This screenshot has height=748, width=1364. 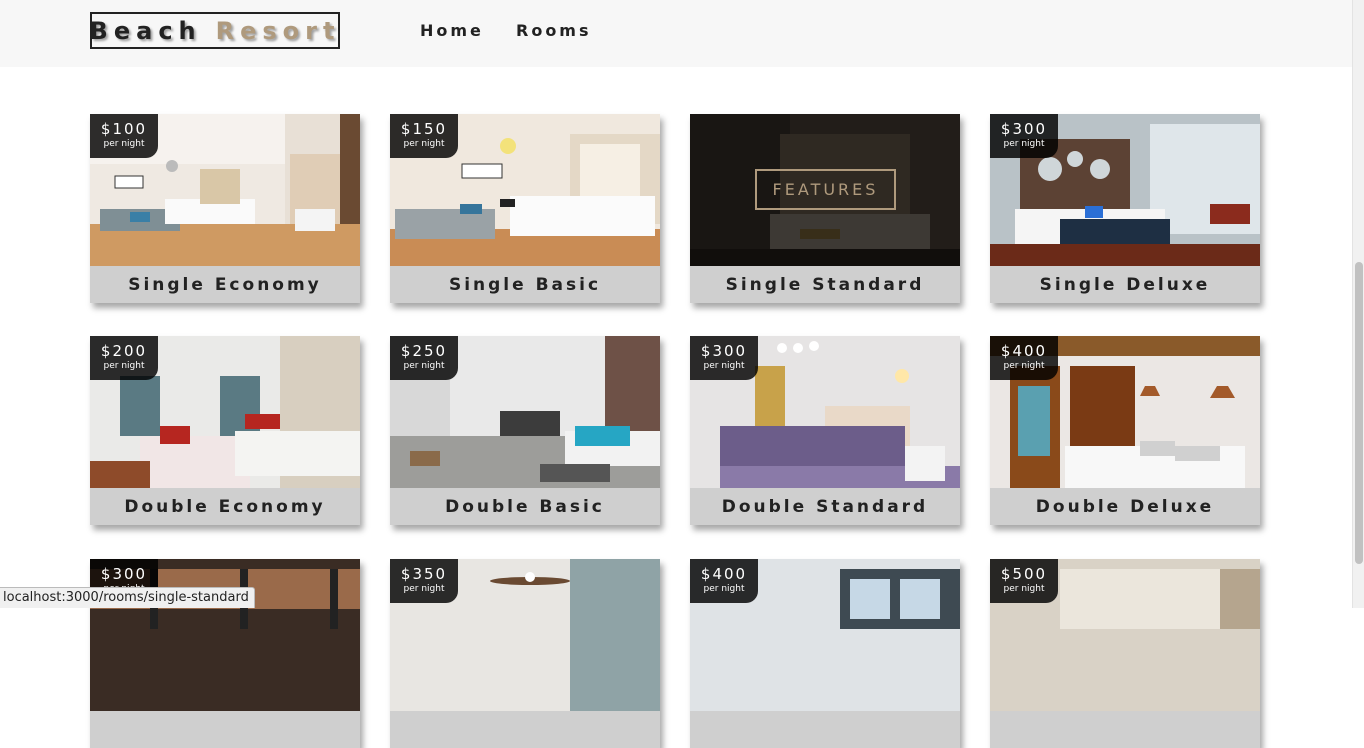 I want to click on link-preview-status: localhost:3000/rooms/single-standard, so click(x=127, y=597).